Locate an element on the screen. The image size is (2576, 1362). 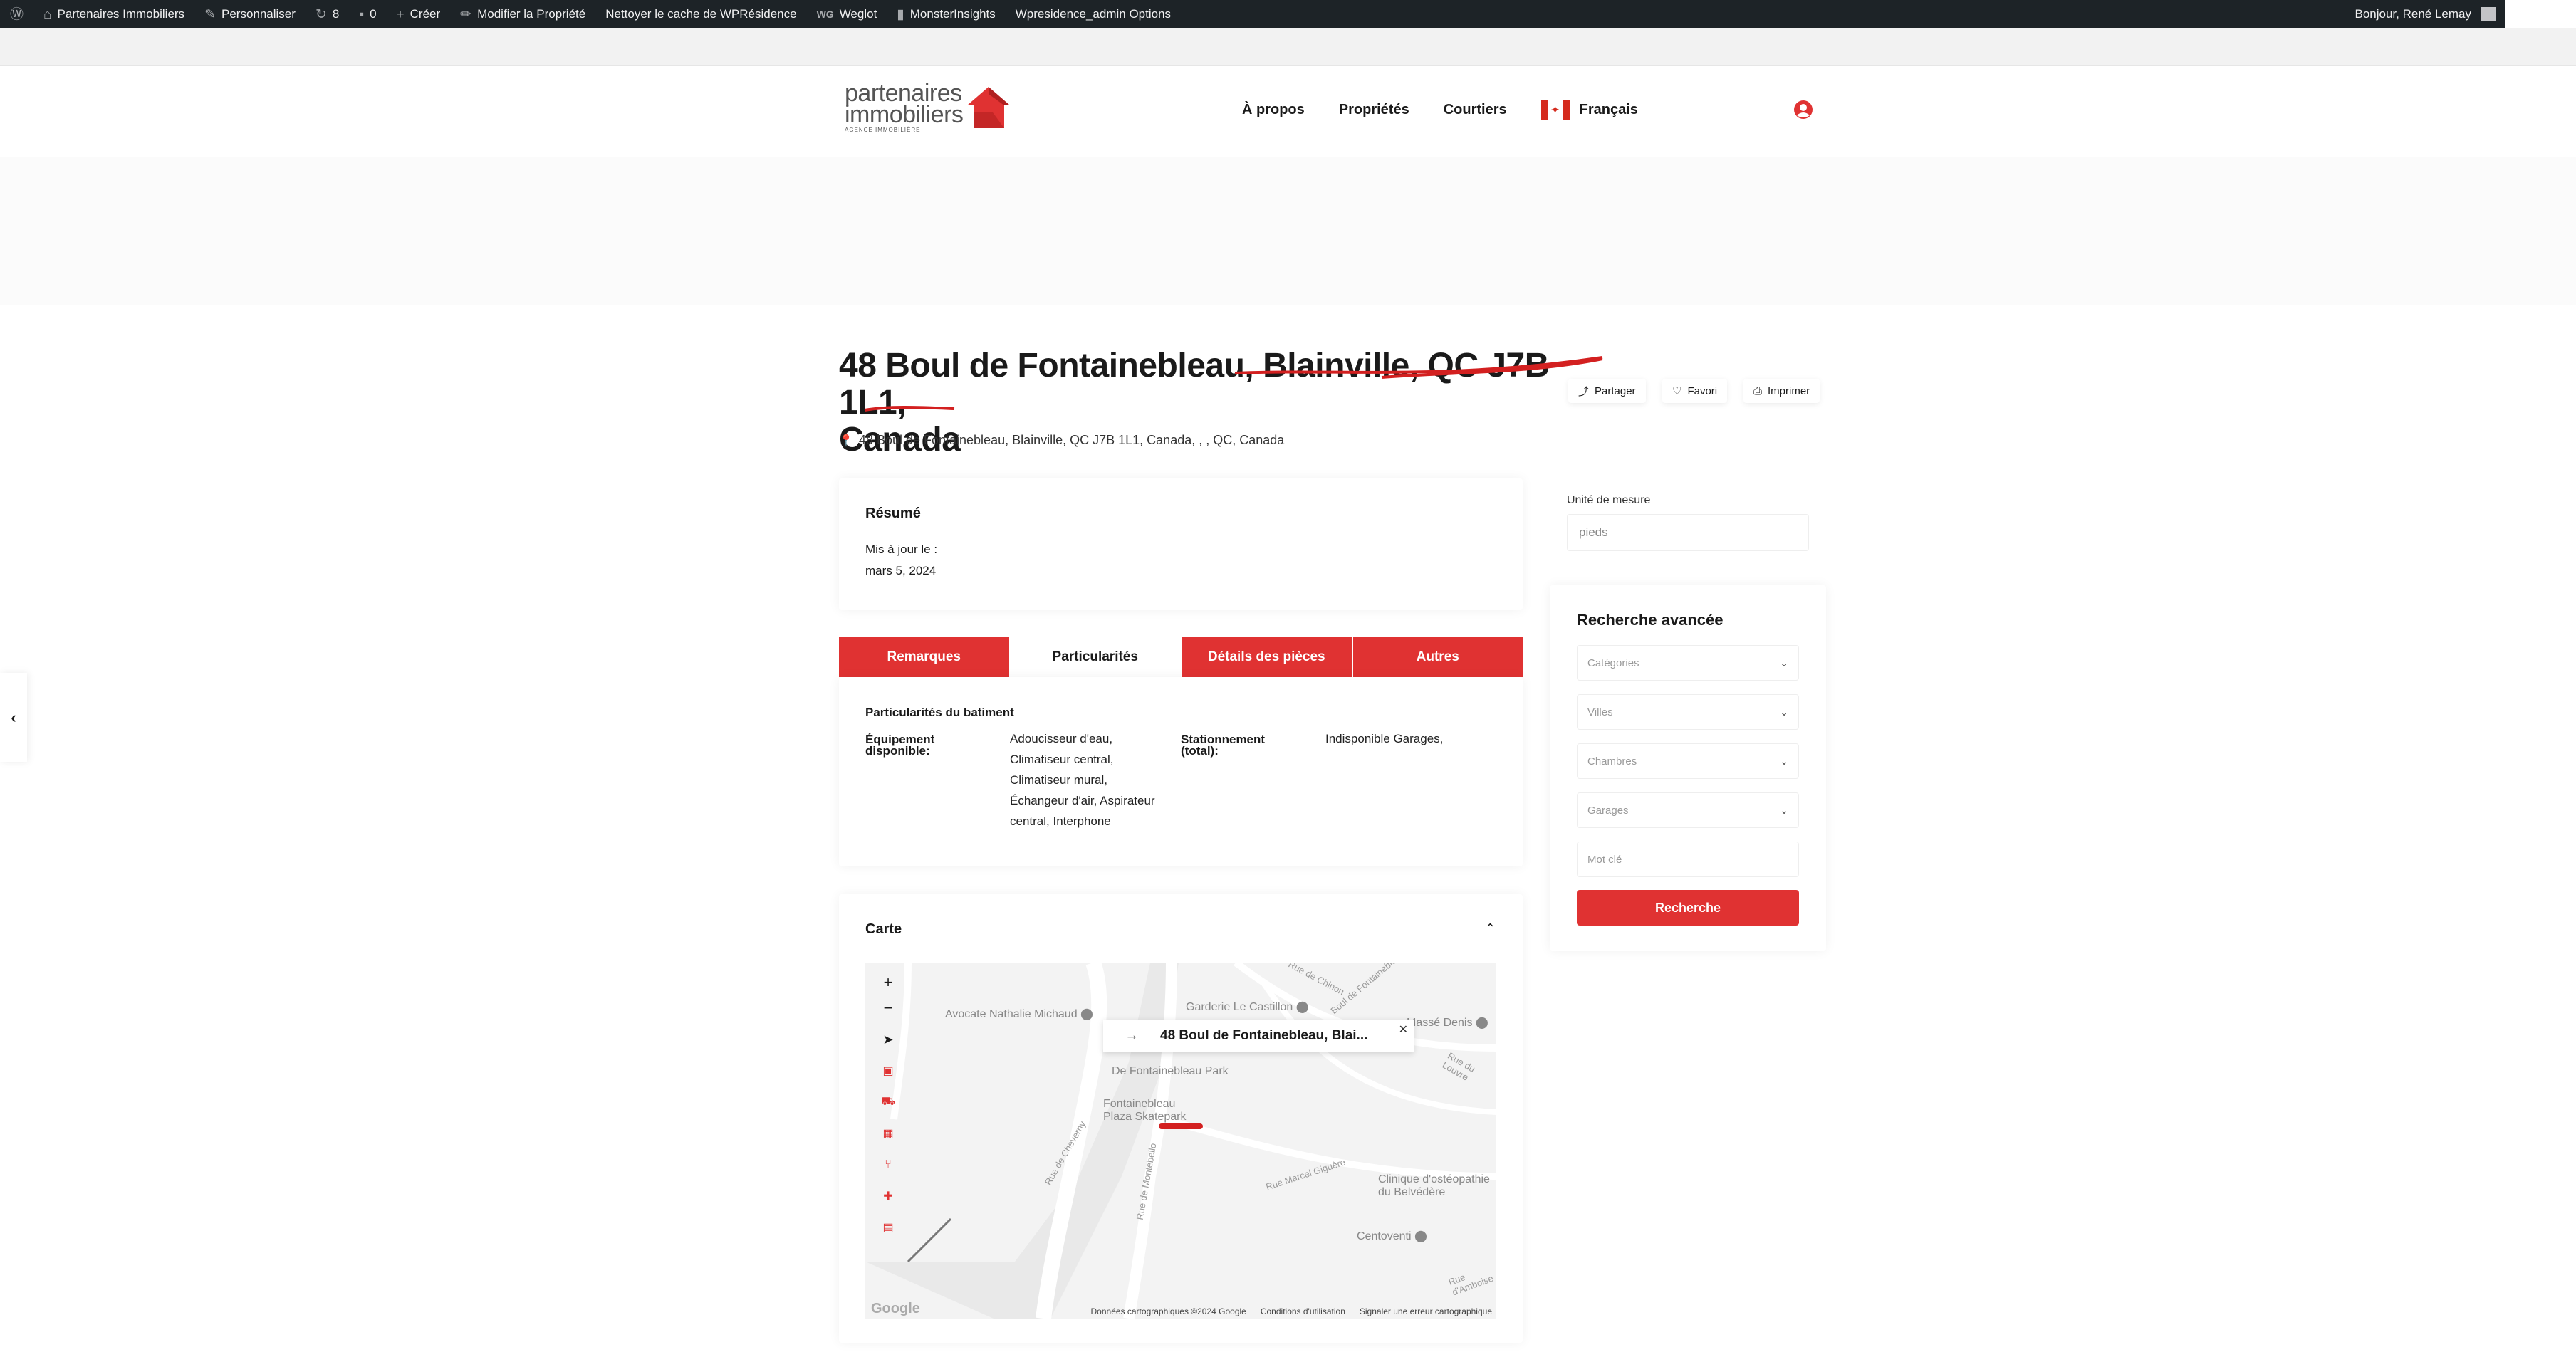
bedrooms-select: Chambres ⌄ is located at coordinates (1688, 761).